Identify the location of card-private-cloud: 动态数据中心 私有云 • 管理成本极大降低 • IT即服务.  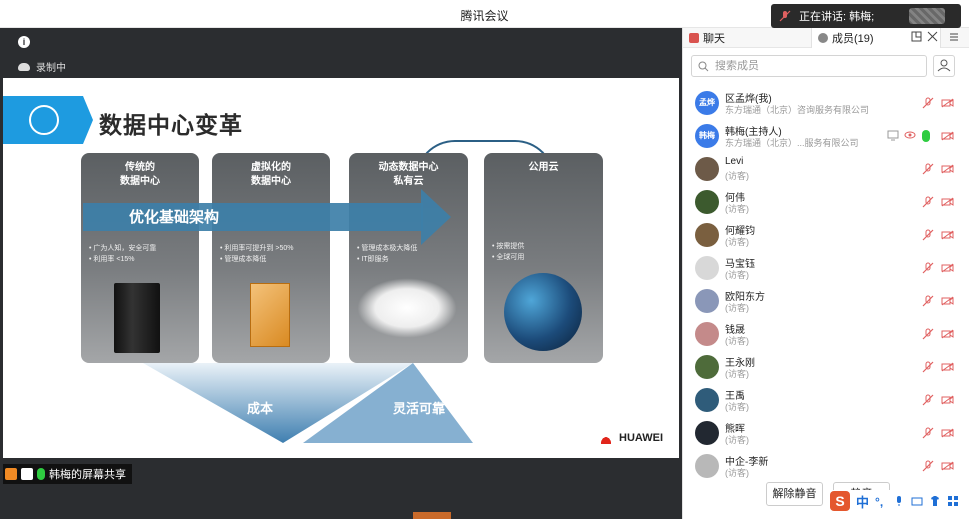
(408, 258).